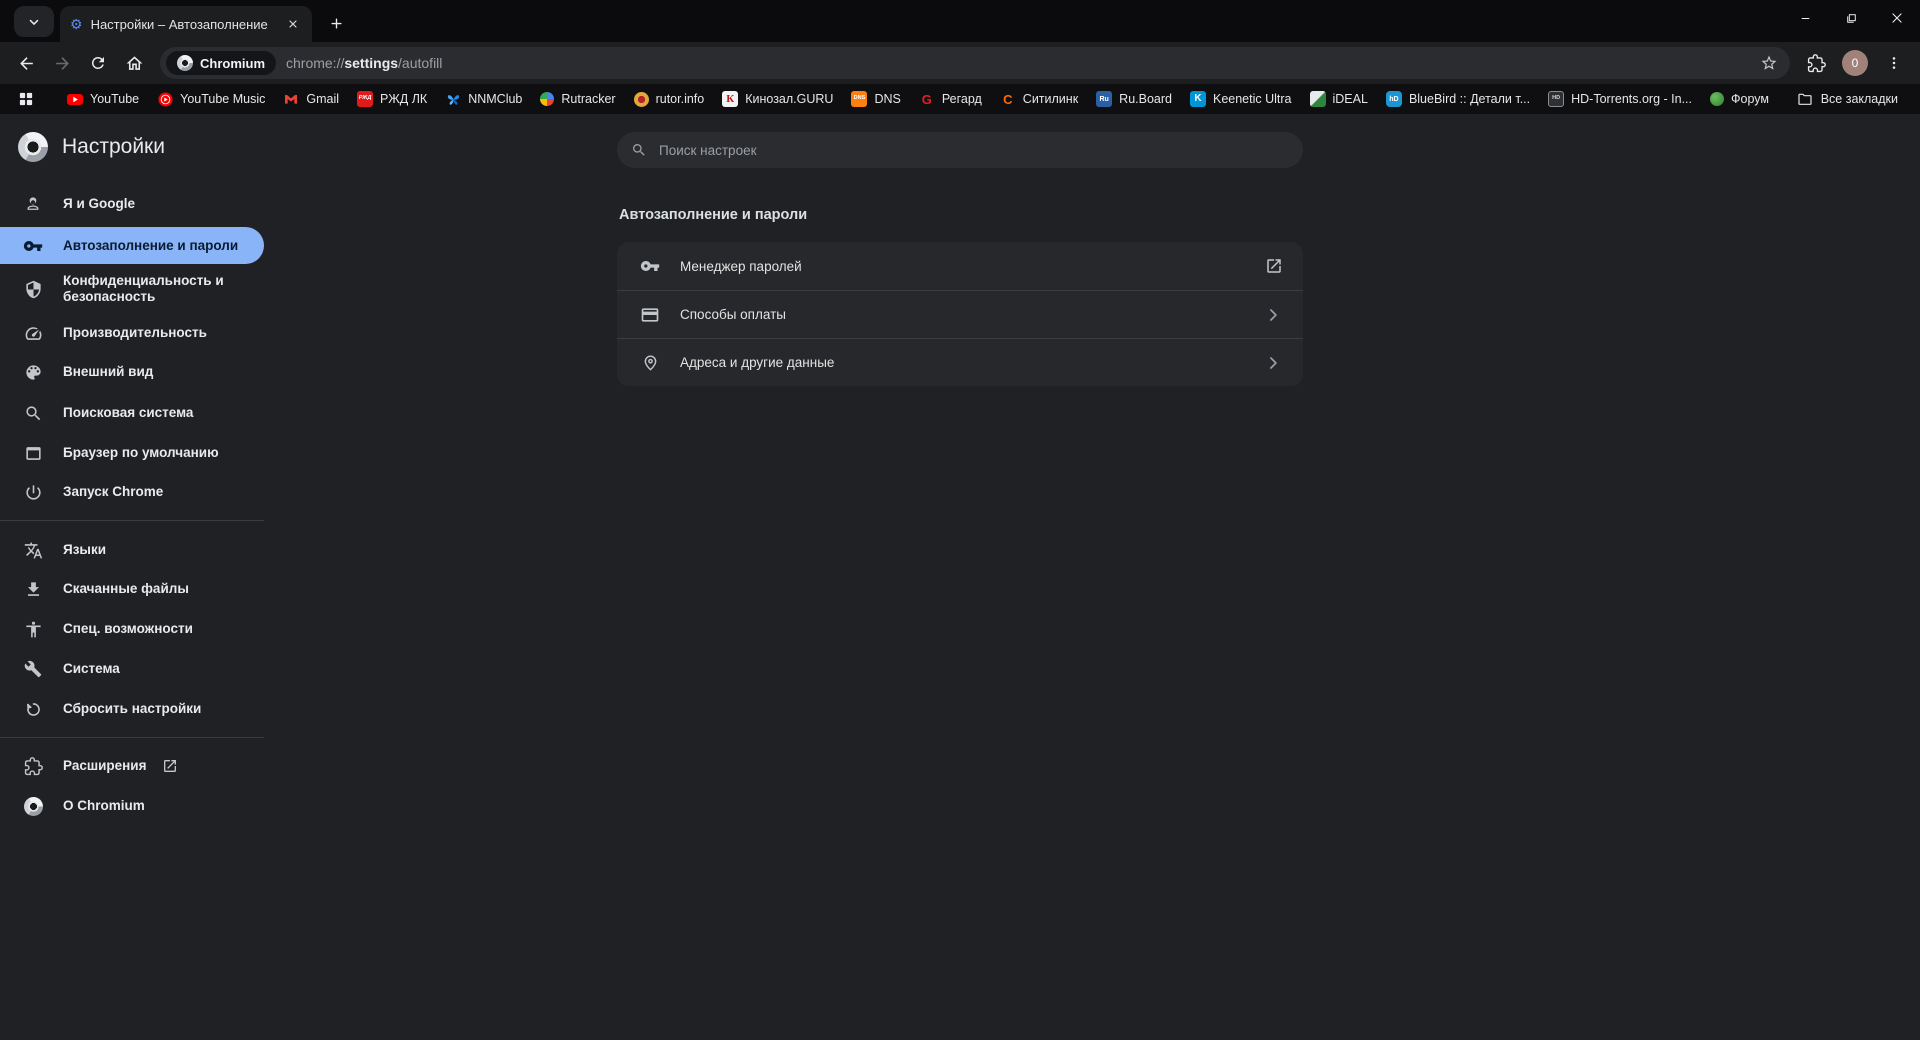 The height and width of the screenshot is (1040, 1920). What do you see at coordinates (641, 99) in the screenshot?
I see `rutor-icon` at bounding box center [641, 99].